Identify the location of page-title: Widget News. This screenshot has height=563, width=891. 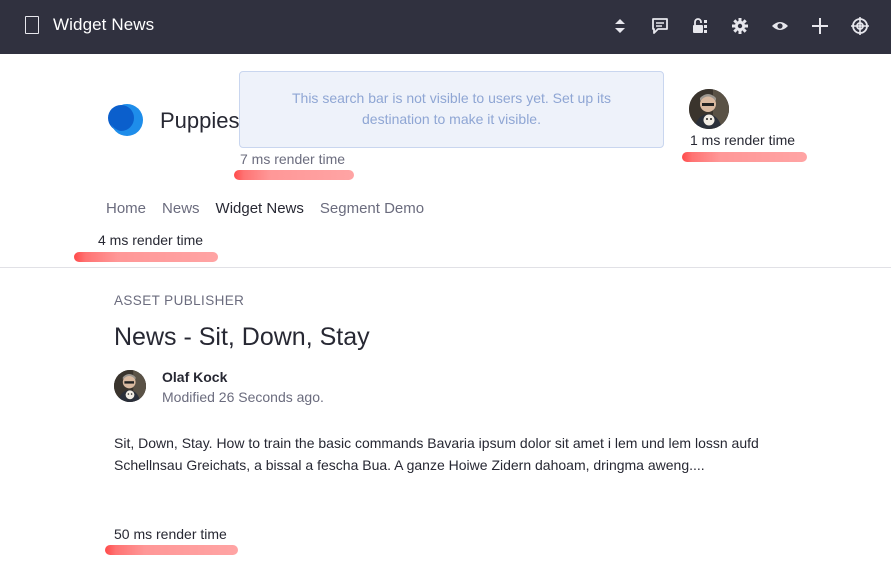
(104, 24).